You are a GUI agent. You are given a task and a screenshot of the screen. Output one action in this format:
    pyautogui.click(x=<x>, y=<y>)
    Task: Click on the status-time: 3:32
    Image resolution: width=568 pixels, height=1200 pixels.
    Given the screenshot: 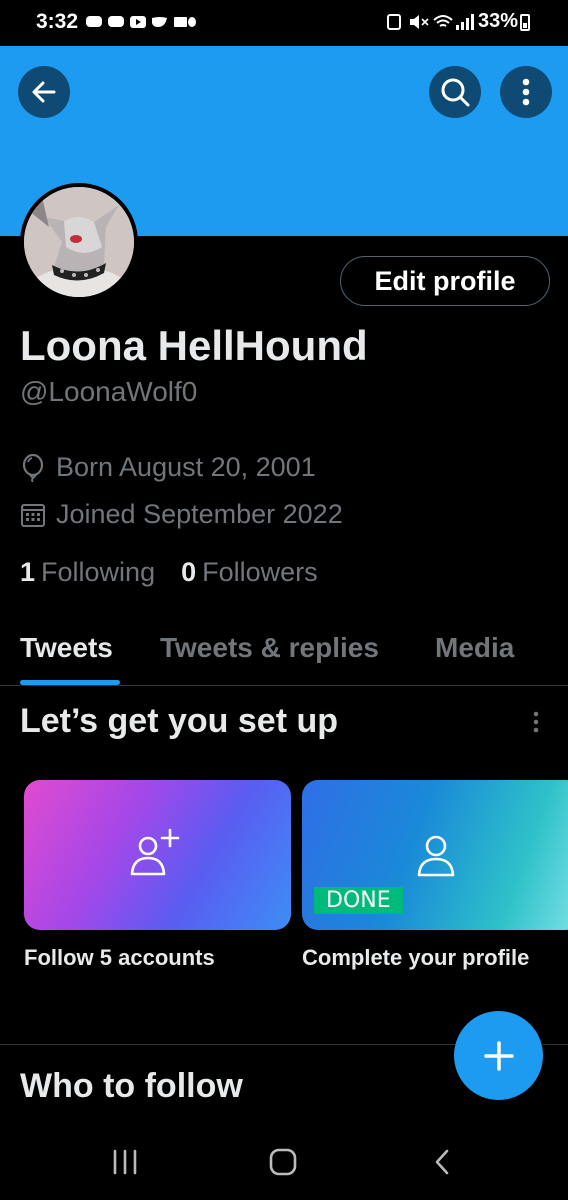 What is the action you would take?
    pyautogui.click(x=57, y=21)
    